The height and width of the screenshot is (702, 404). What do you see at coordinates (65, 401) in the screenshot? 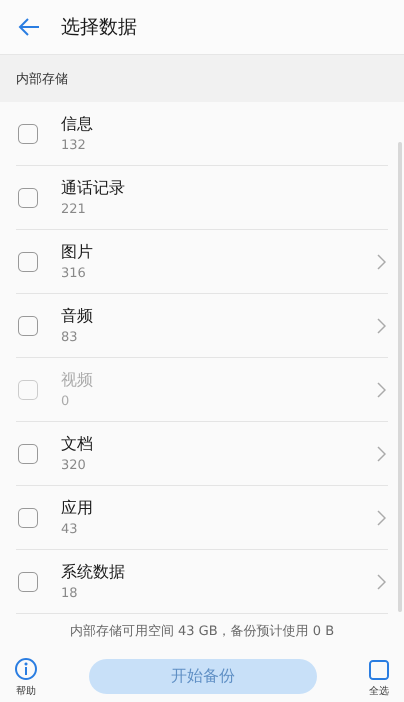
I see `item-count: 0` at bounding box center [65, 401].